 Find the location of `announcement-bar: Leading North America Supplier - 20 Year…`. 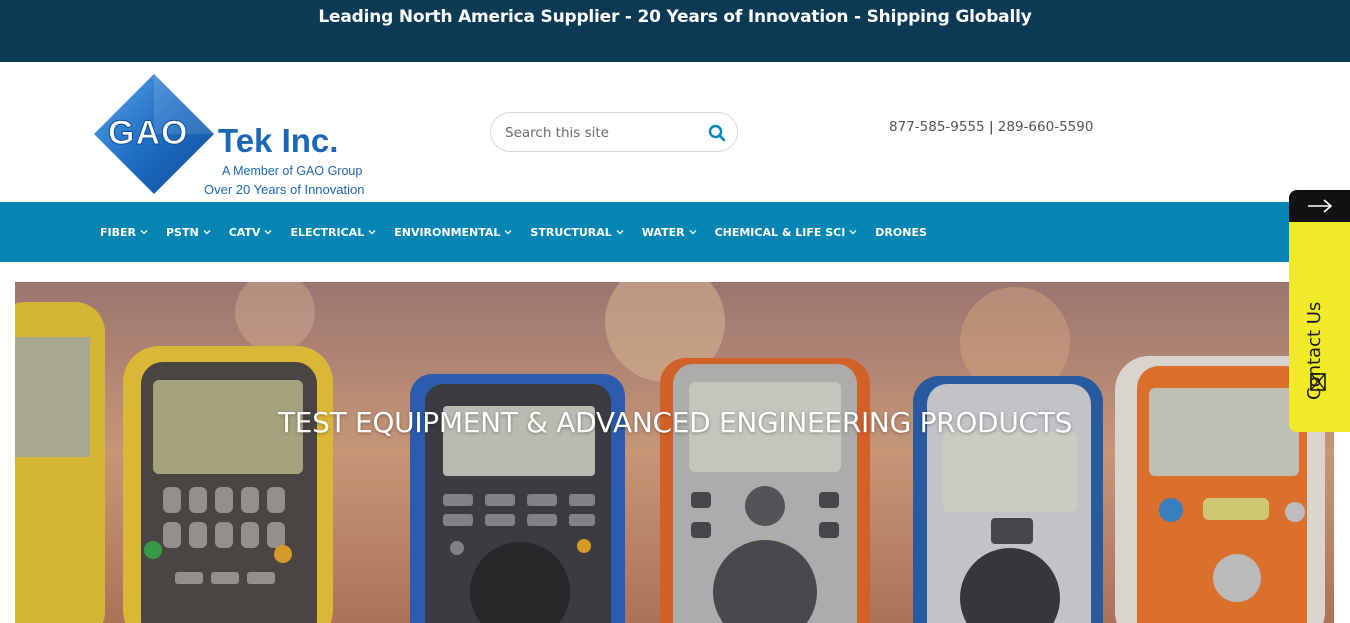

announcement-bar: Leading North America Supplier - 20 Year… is located at coordinates (675, 31).